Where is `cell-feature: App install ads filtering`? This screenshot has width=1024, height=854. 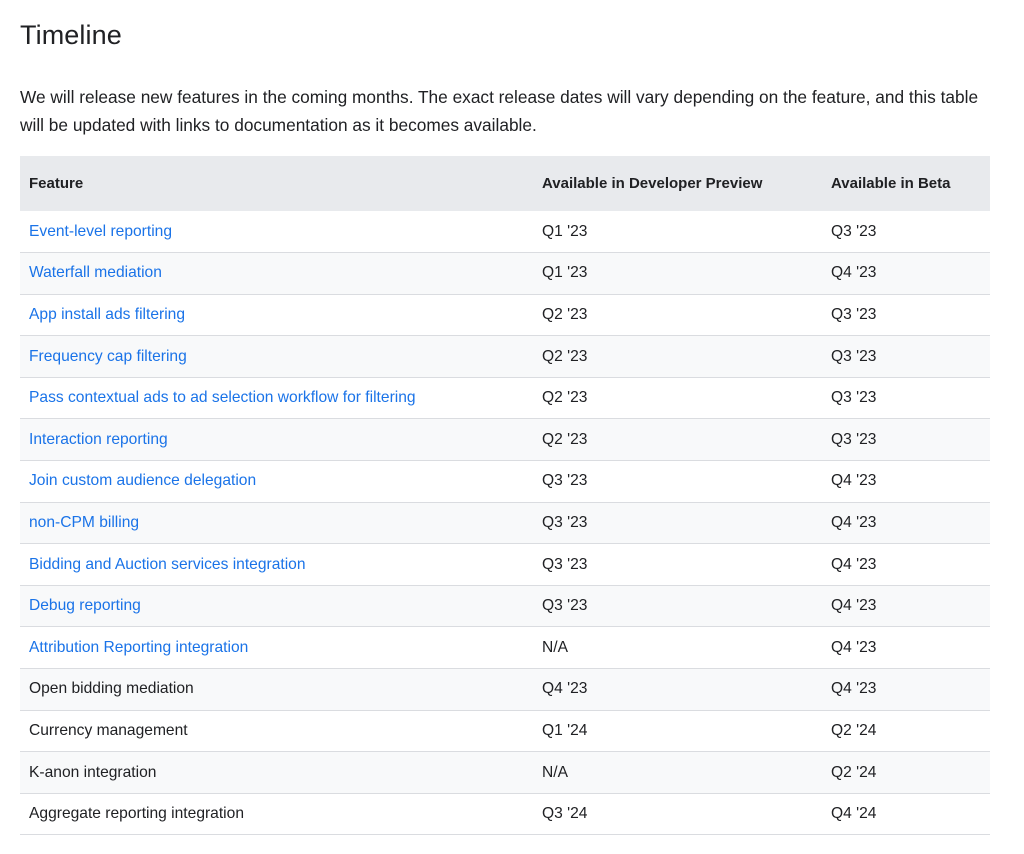 cell-feature: App install ads filtering is located at coordinates (276, 315).